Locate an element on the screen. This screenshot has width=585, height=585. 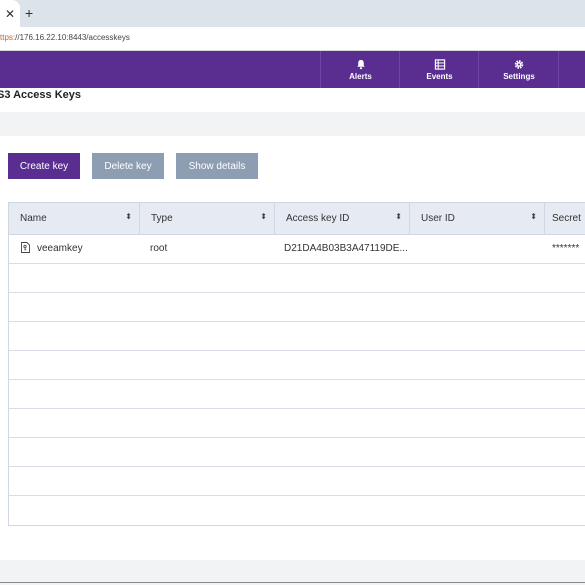
page-header: S3 Access Keys is located at coordinates (292, 100).